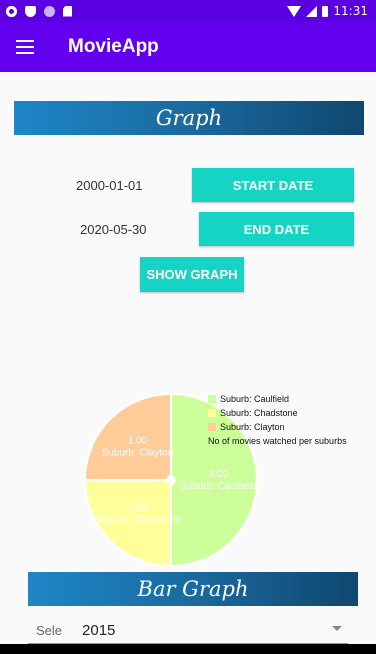  Describe the element at coordinates (273, 185) in the screenshot. I see `start-date-button: START DATE` at that location.